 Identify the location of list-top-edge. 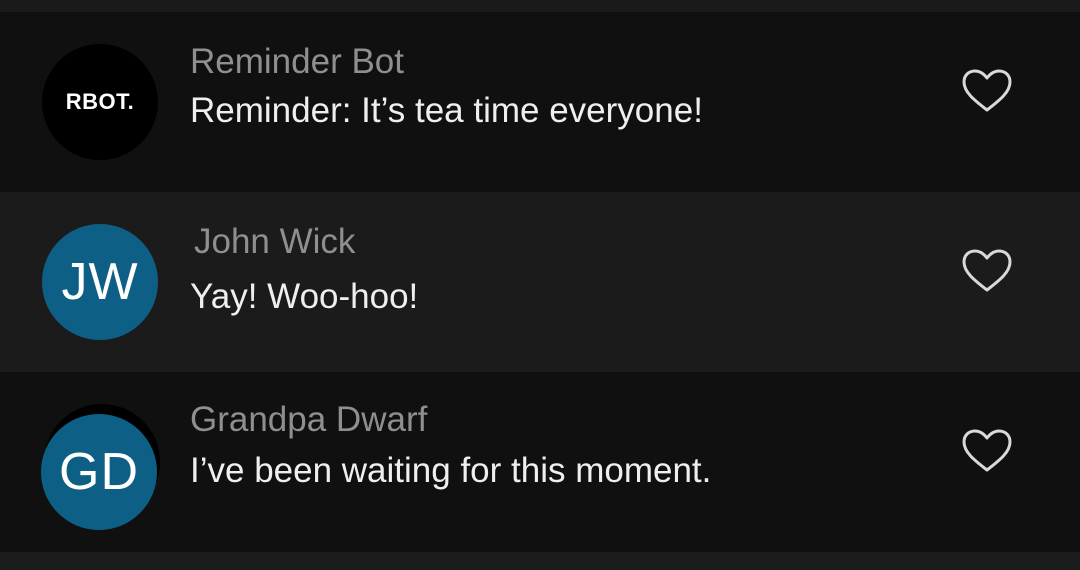
(540, 6).